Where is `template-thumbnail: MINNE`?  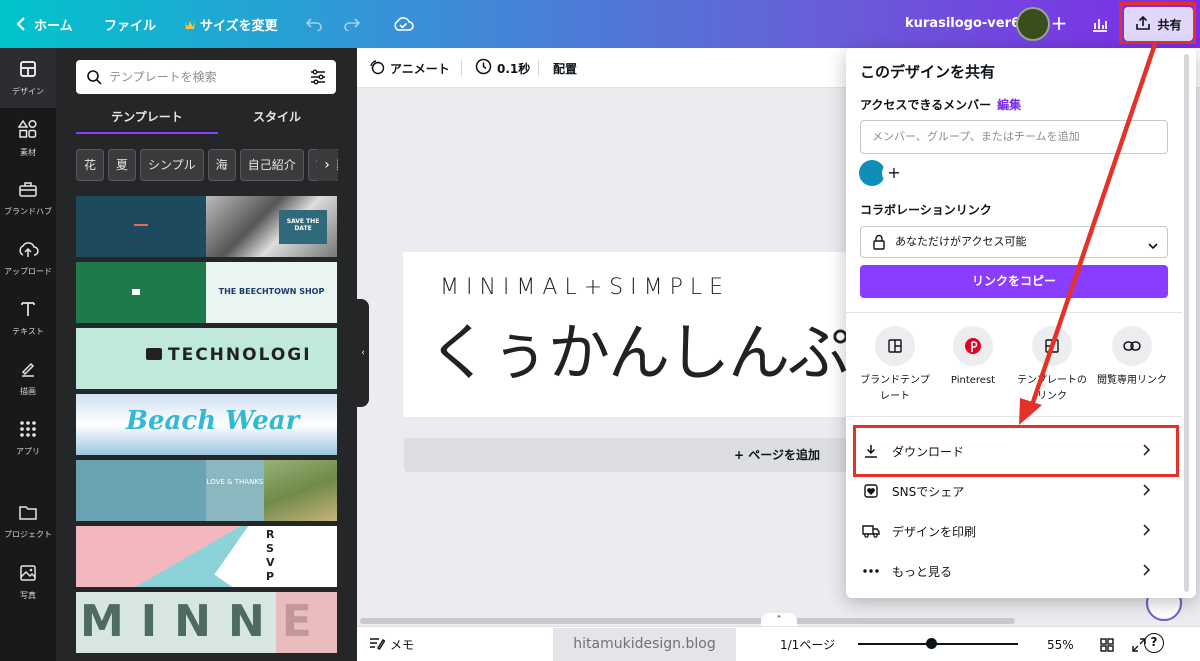
template-thumbnail: MINNE is located at coordinates (206, 622).